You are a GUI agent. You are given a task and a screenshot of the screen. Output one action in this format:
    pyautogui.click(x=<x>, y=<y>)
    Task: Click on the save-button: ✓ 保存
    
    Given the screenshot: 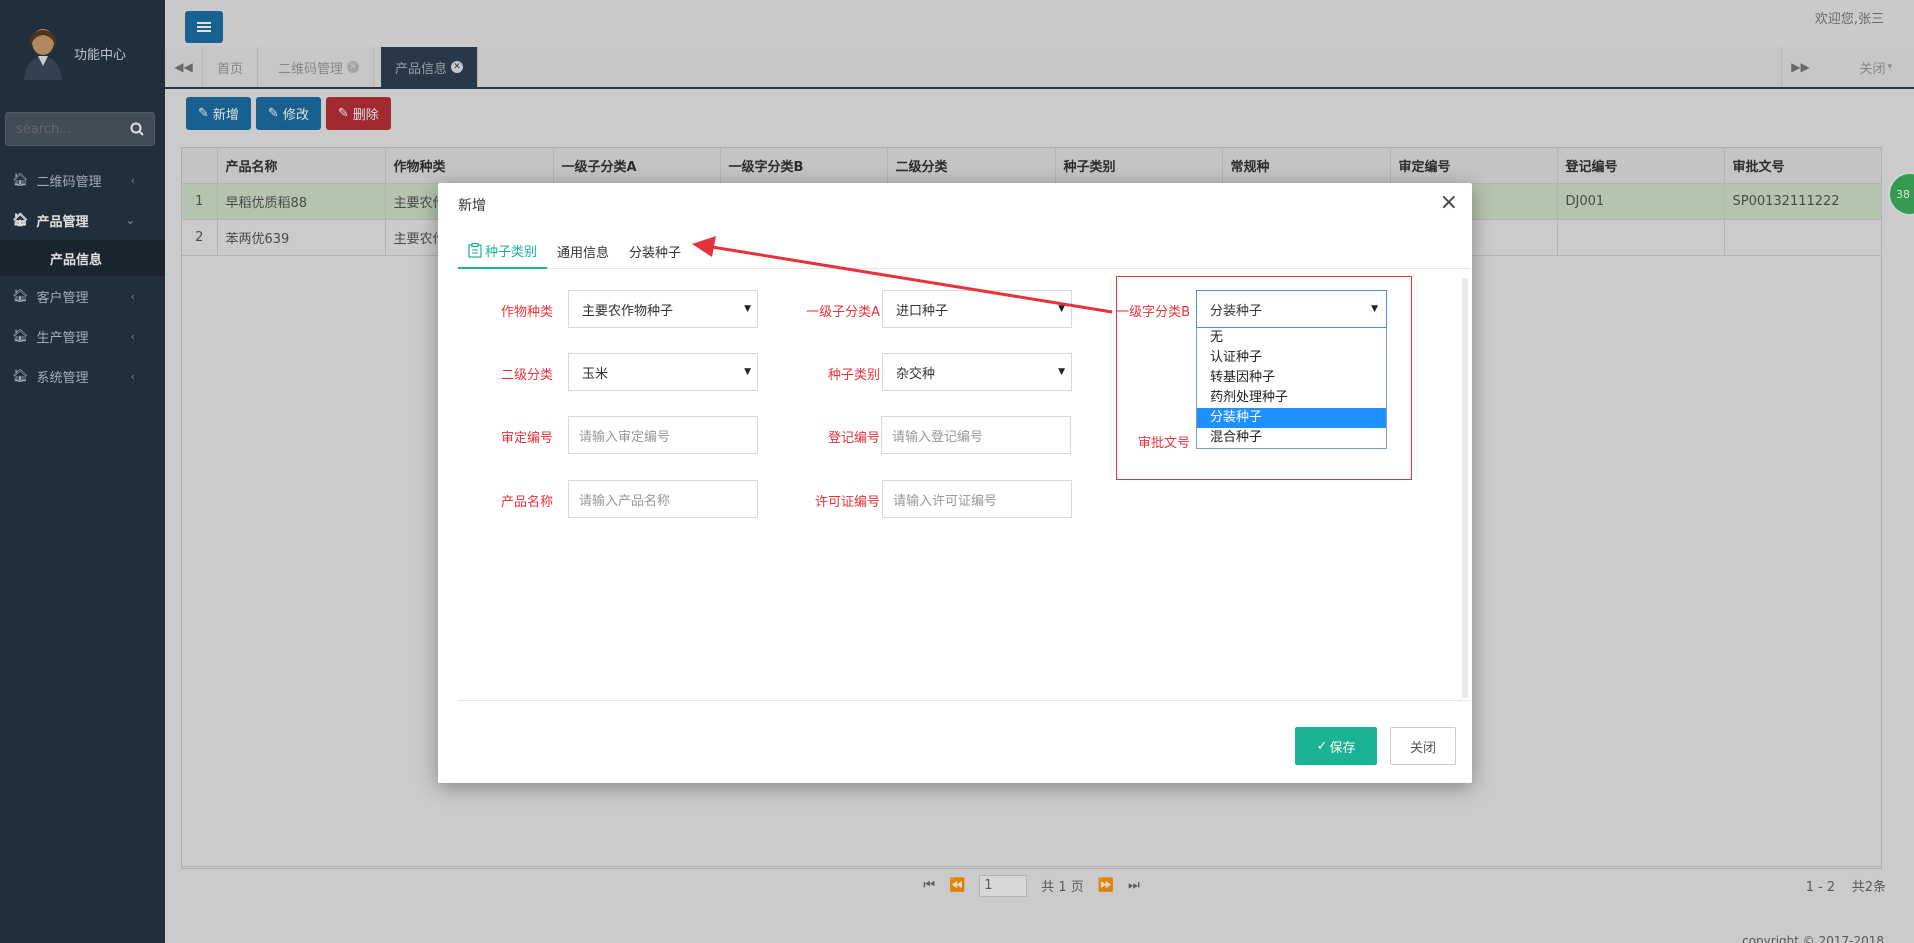 What is the action you would take?
    pyautogui.click(x=1336, y=746)
    